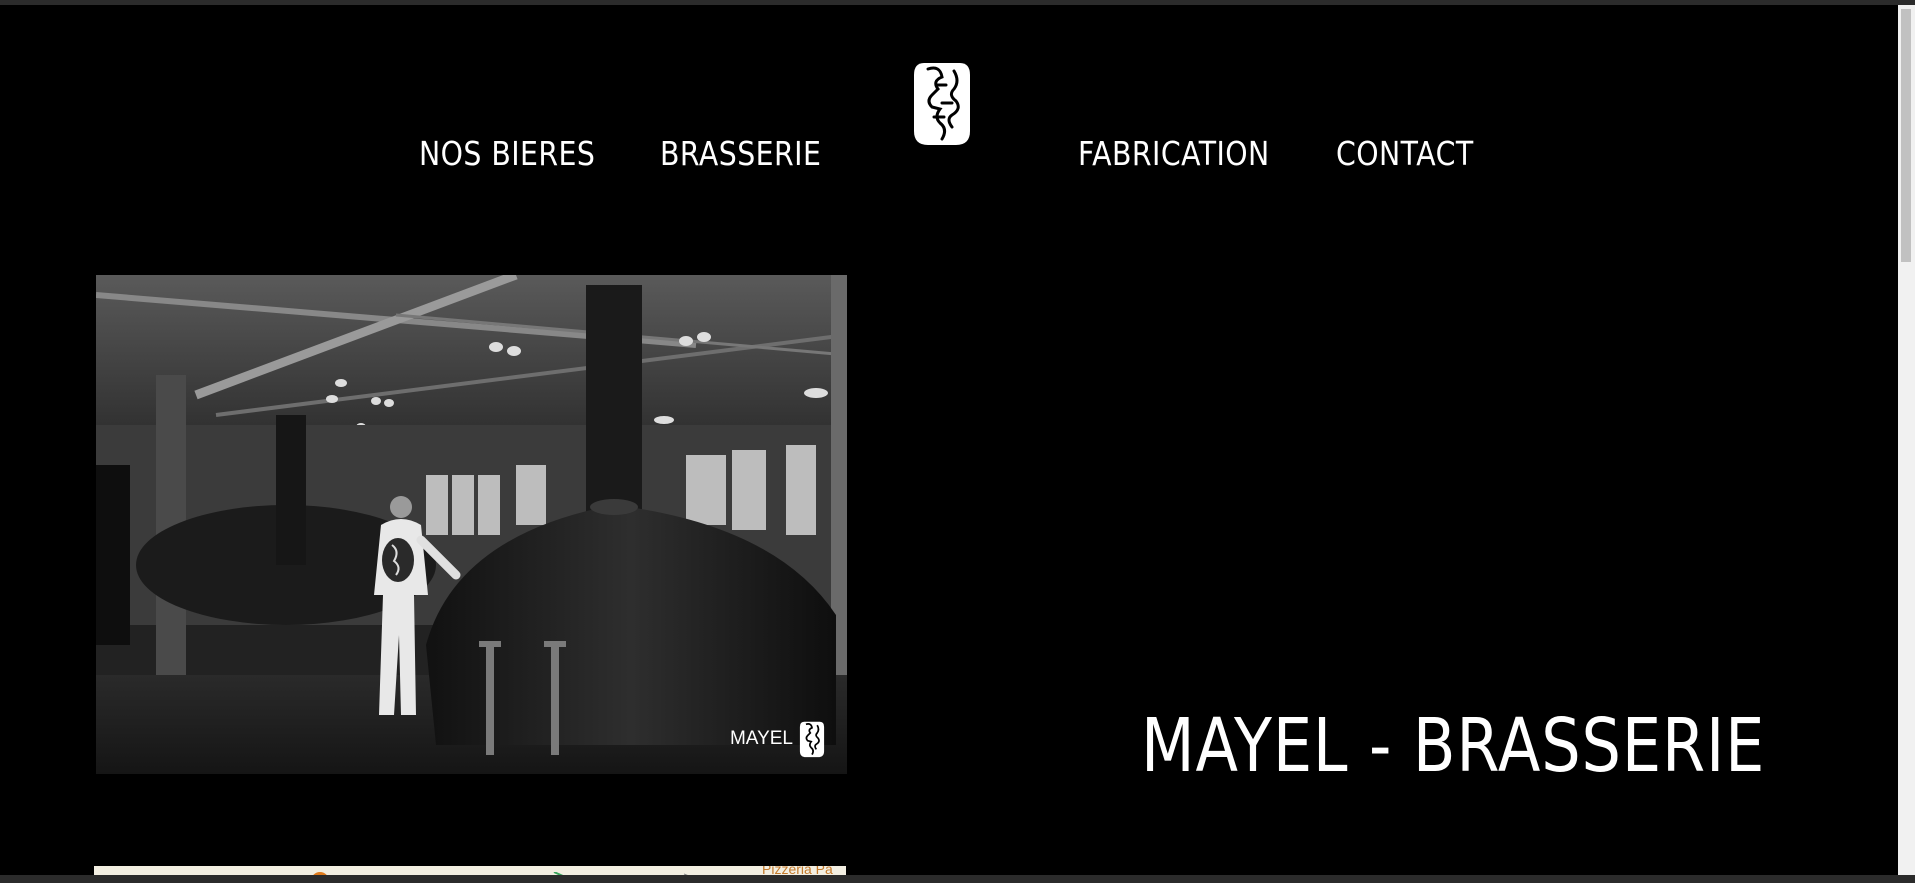 This screenshot has height=883, width=1915. Describe the element at coordinates (812, 739) in the screenshot. I see `watermark-logo-icon` at that location.